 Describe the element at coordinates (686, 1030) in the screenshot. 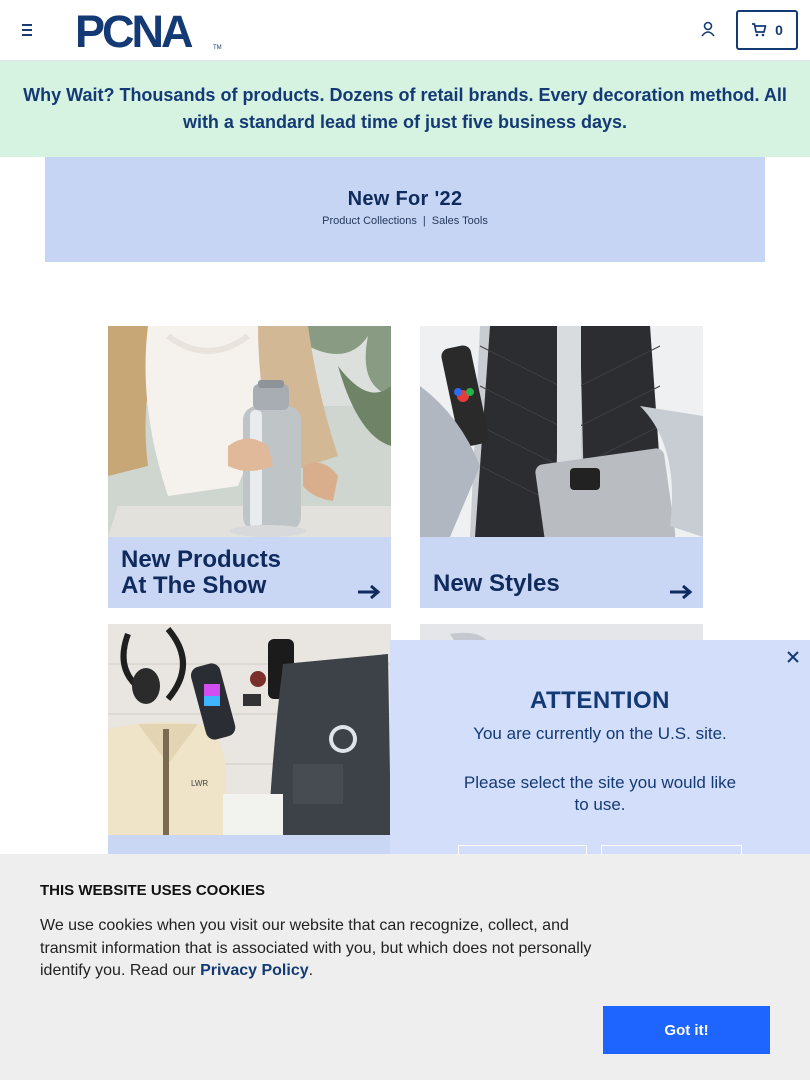

I see `got-it-button: Got it!` at that location.